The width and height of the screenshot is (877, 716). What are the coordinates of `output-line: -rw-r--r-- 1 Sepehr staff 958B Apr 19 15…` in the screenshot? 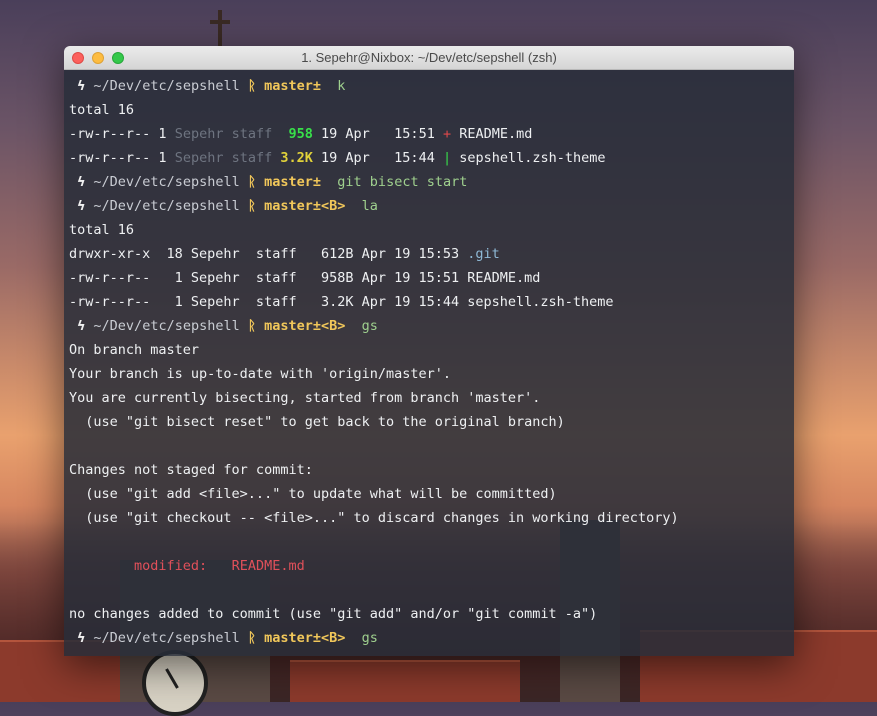 It's located at (305, 278).